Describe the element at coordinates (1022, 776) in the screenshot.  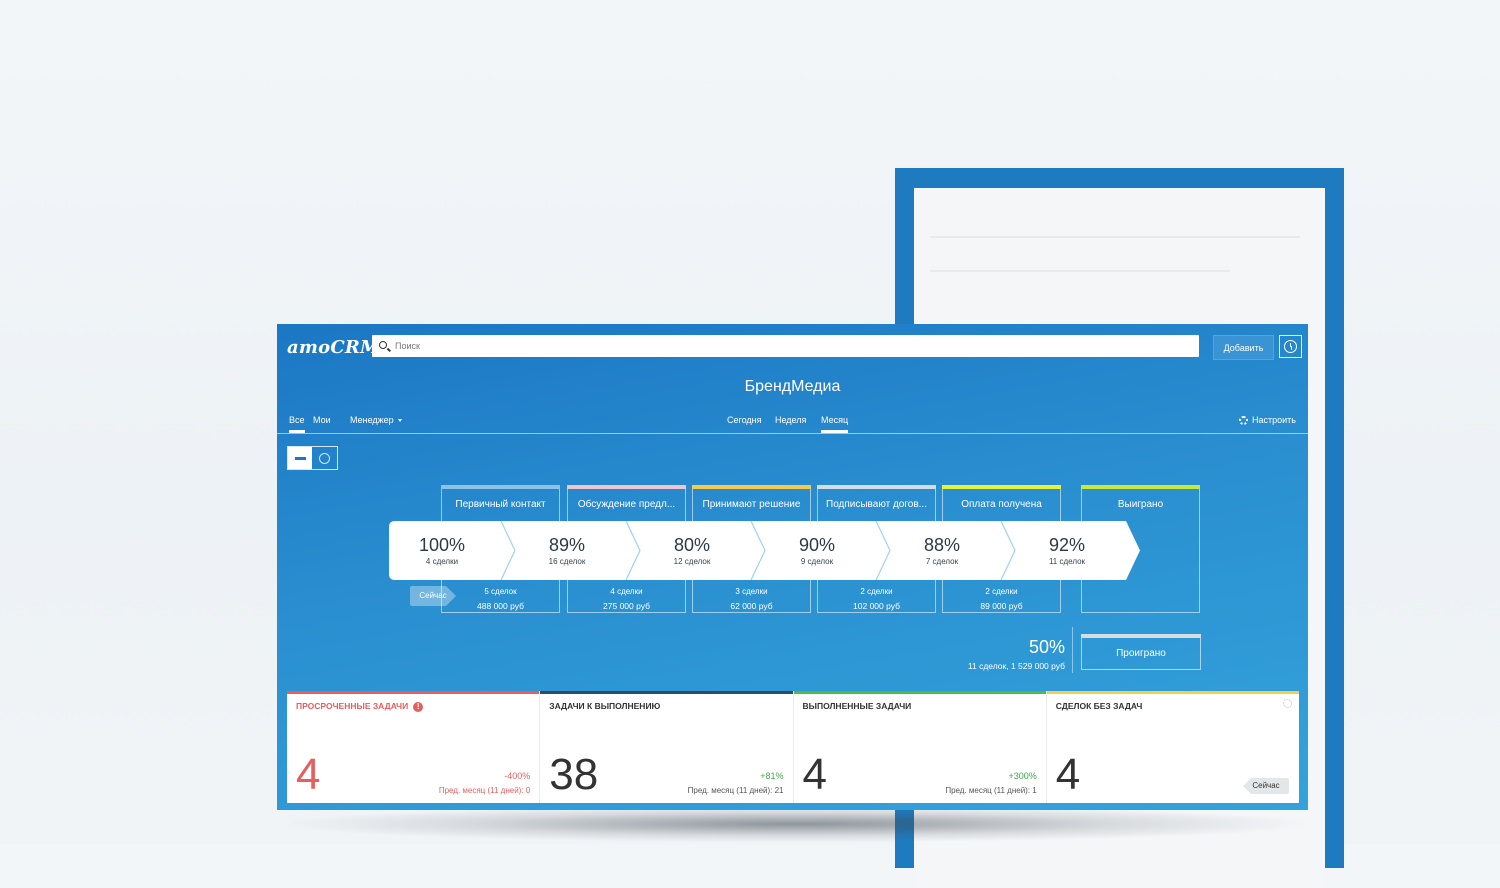
I see `widget-delta: +300%` at that location.